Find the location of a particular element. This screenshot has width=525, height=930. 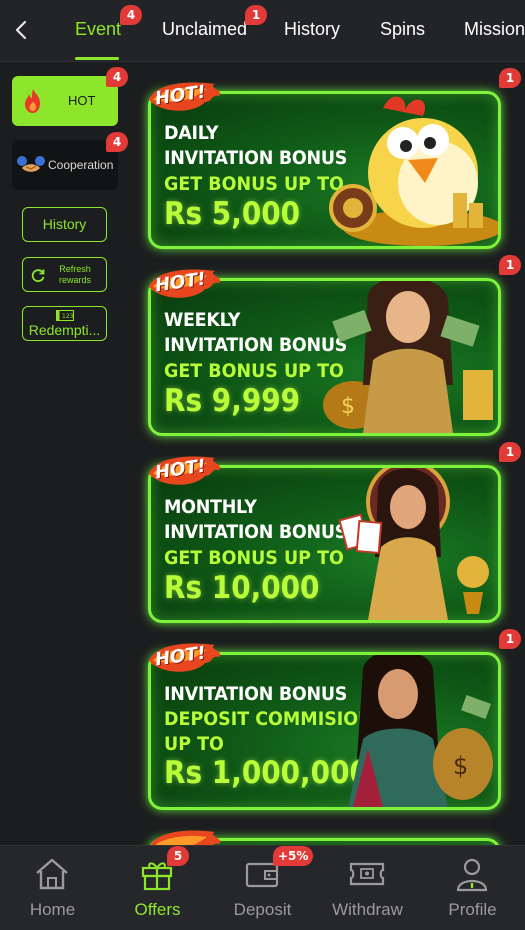

nav-offers-badge: 5 is located at coordinates (178, 856).